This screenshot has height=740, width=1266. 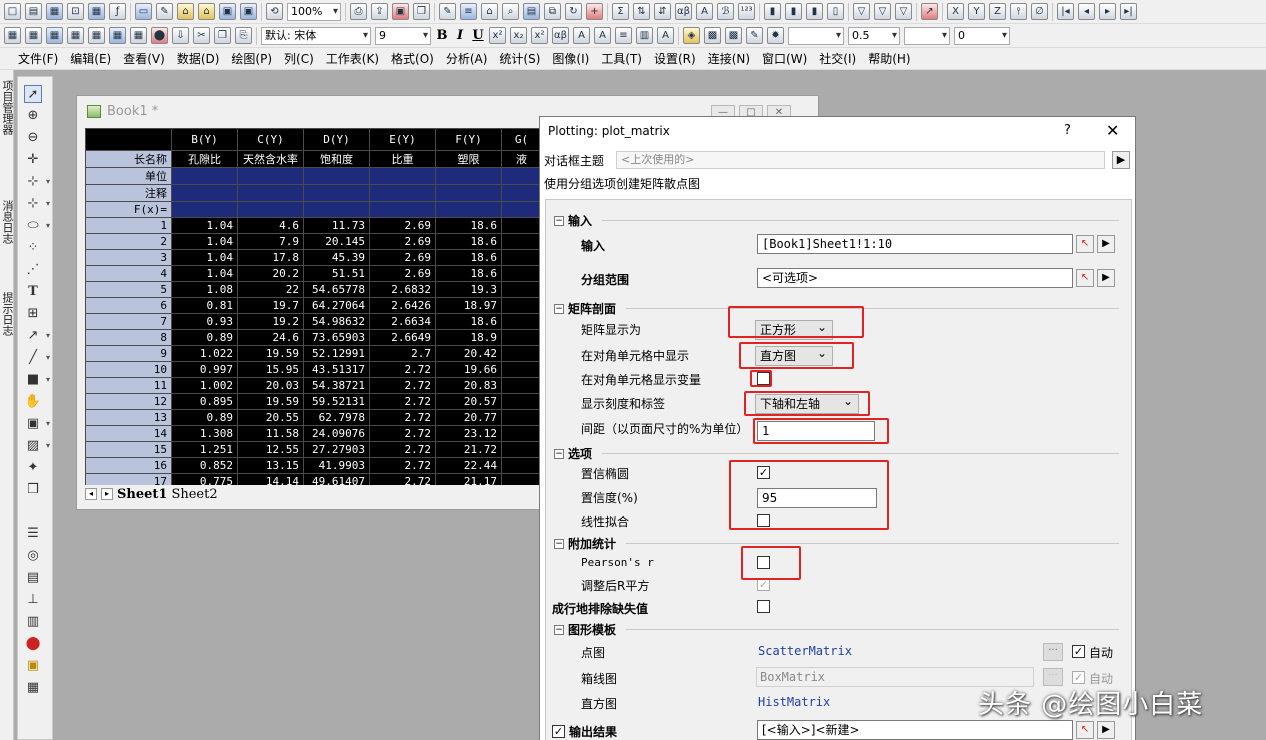 What do you see at coordinates (128, 273) in the screenshot?
I see `row-number: 4` at bounding box center [128, 273].